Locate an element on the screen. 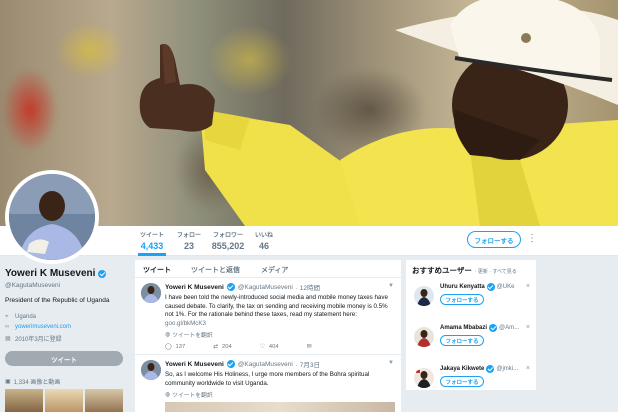  tweet-time: · 7月3日 is located at coordinates (308, 364).